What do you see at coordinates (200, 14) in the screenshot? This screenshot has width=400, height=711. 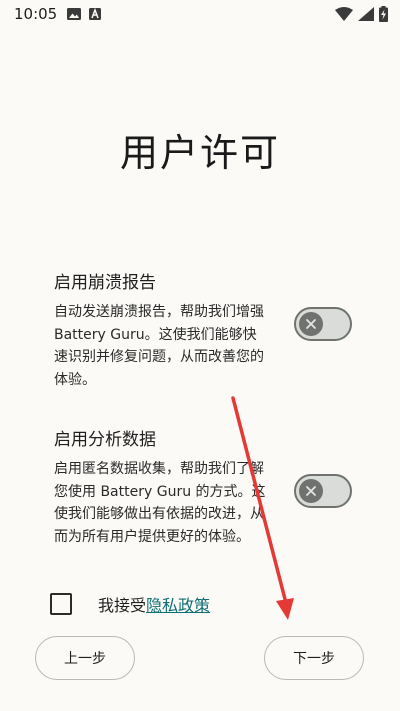 I see `status-bar: 10:05` at bounding box center [200, 14].